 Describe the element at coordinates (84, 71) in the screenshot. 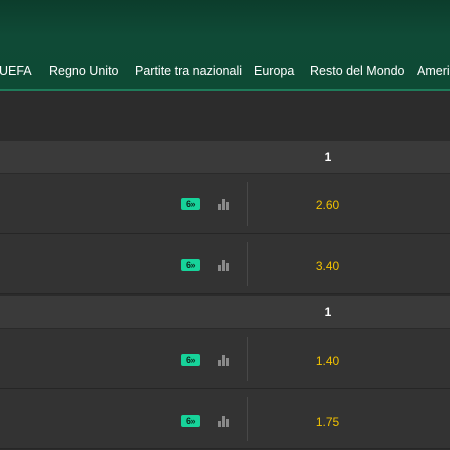

I see `nav-item-regno-unito: Regno Unito` at that location.